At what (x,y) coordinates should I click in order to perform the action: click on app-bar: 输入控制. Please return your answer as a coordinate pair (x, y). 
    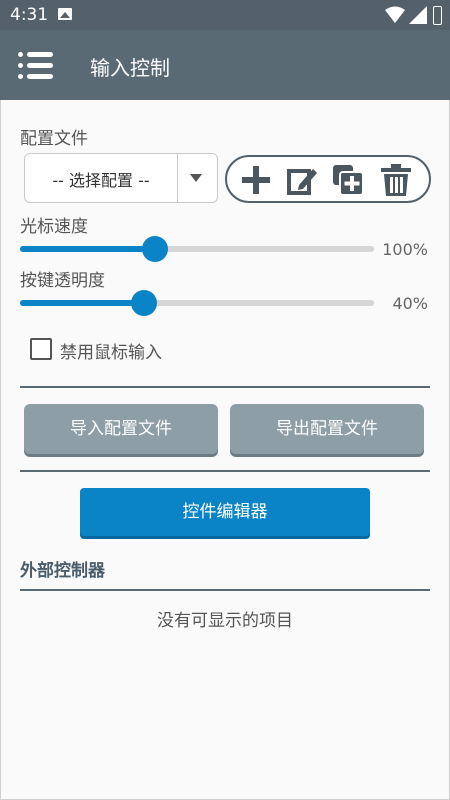
    Looking at the image, I should click on (225, 65).